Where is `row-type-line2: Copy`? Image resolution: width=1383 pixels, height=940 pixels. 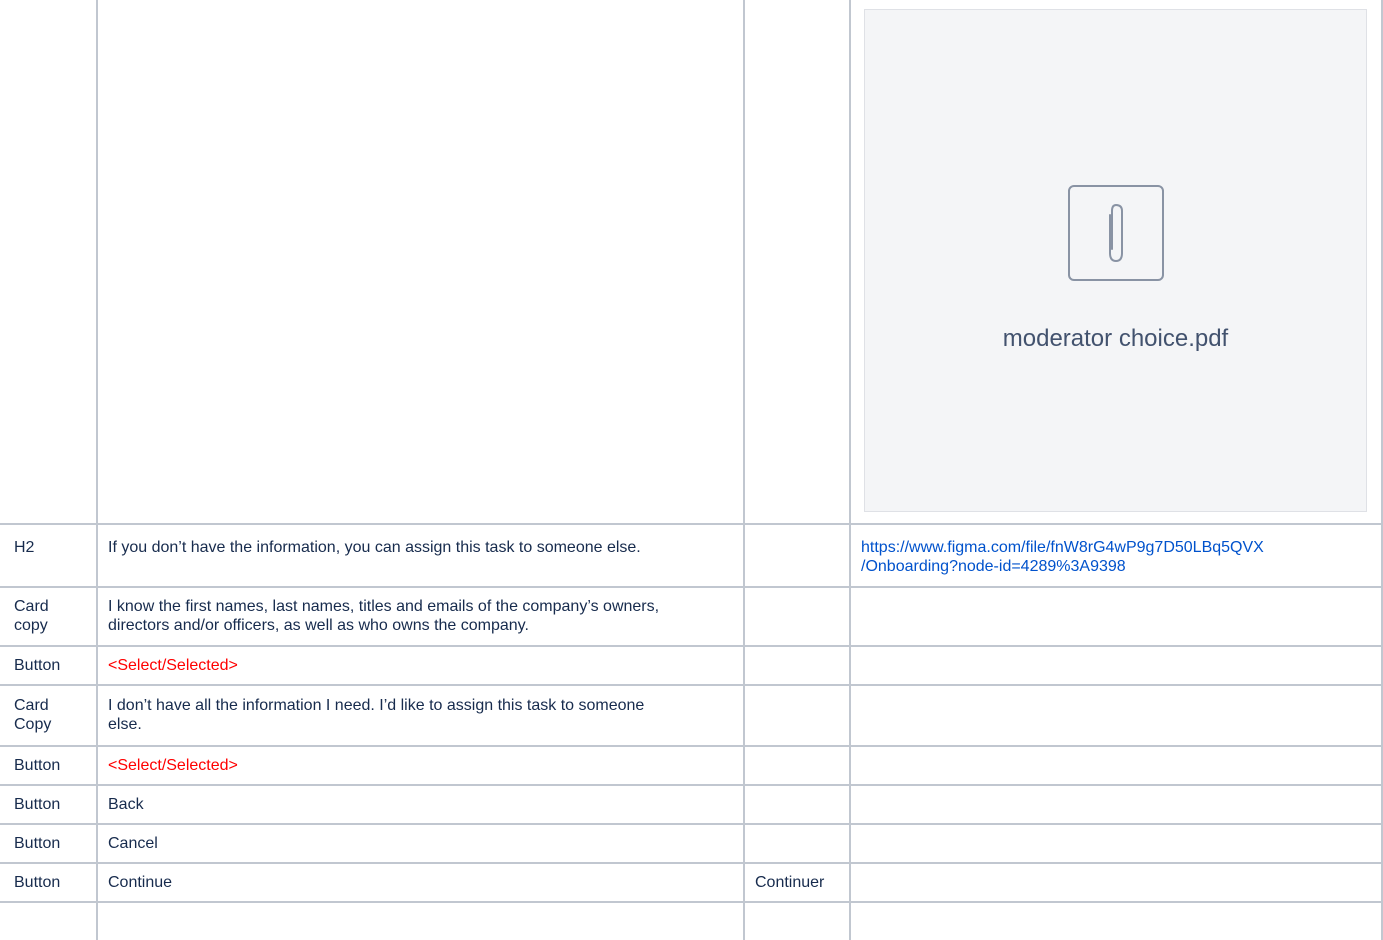 row-type-line2: Copy is located at coordinates (33, 724).